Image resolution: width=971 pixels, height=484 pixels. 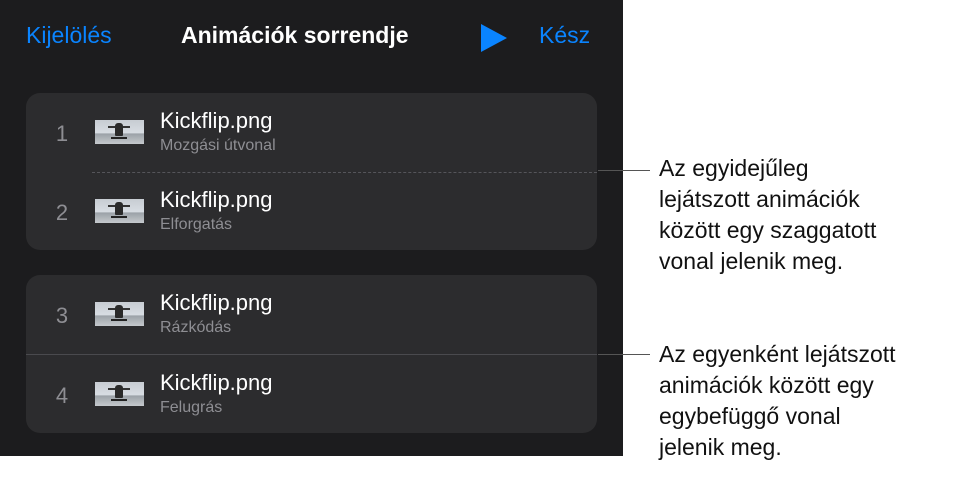 What do you see at coordinates (62, 212) in the screenshot?
I see `animation-number: 2` at bounding box center [62, 212].